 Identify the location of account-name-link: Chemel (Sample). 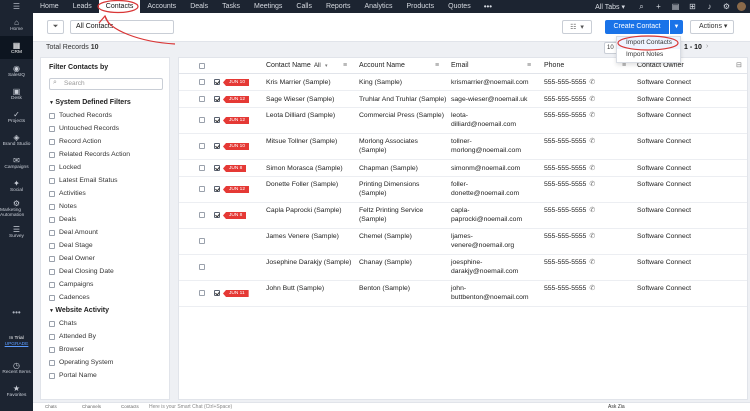
(403, 236).